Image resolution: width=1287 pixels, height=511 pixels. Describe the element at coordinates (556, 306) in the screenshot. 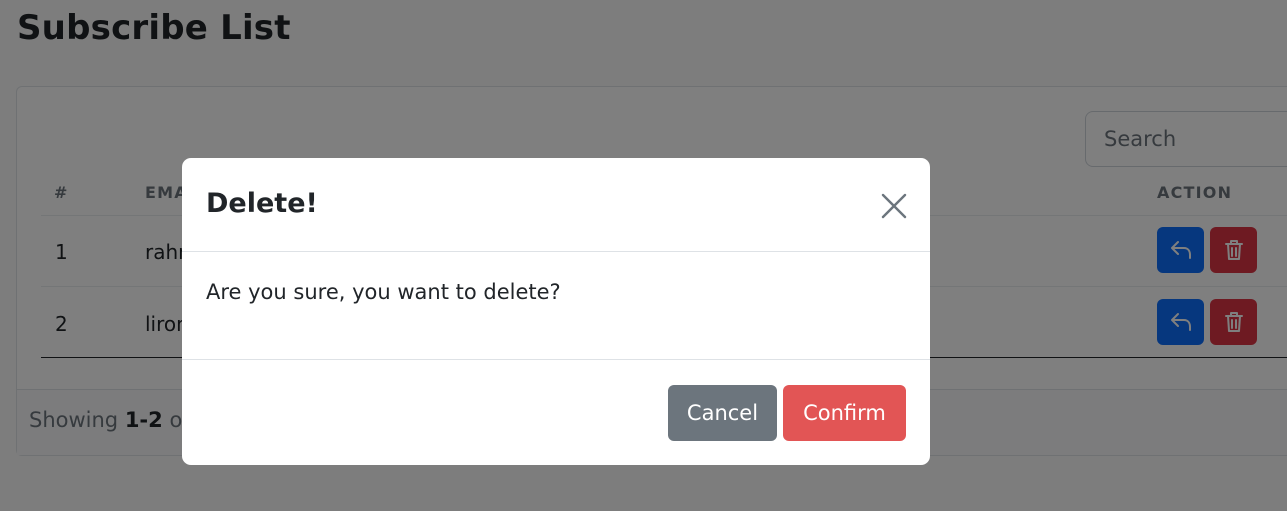

I see `modal-body: Are you sure, you want to delete?` at that location.